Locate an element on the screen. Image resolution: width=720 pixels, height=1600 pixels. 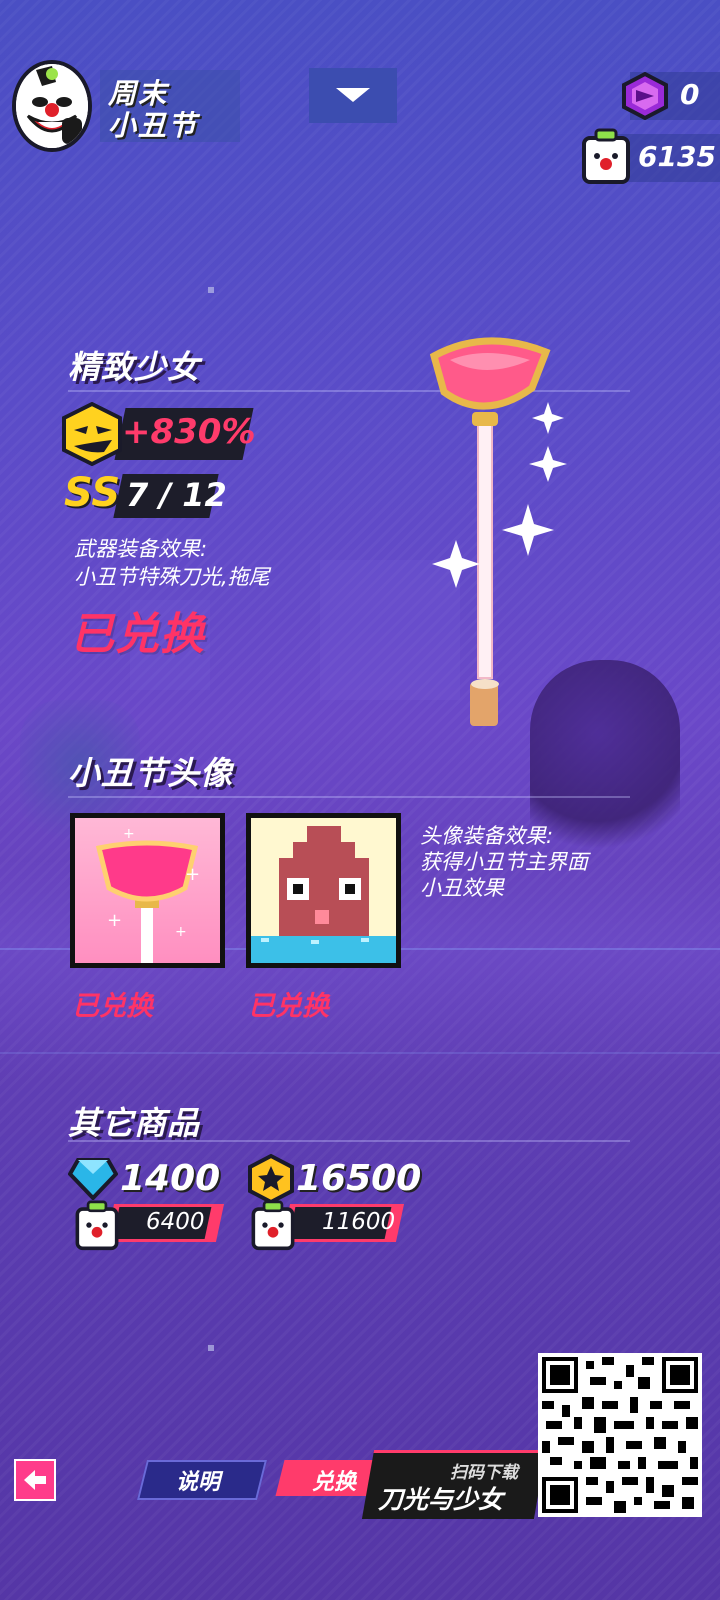
qr-code is located at coordinates (620, 1435).